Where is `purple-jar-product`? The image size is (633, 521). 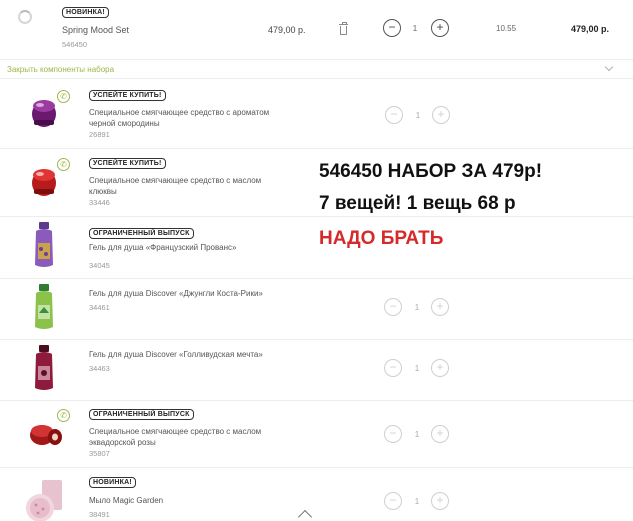 purple-jar-product is located at coordinates (44, 113).